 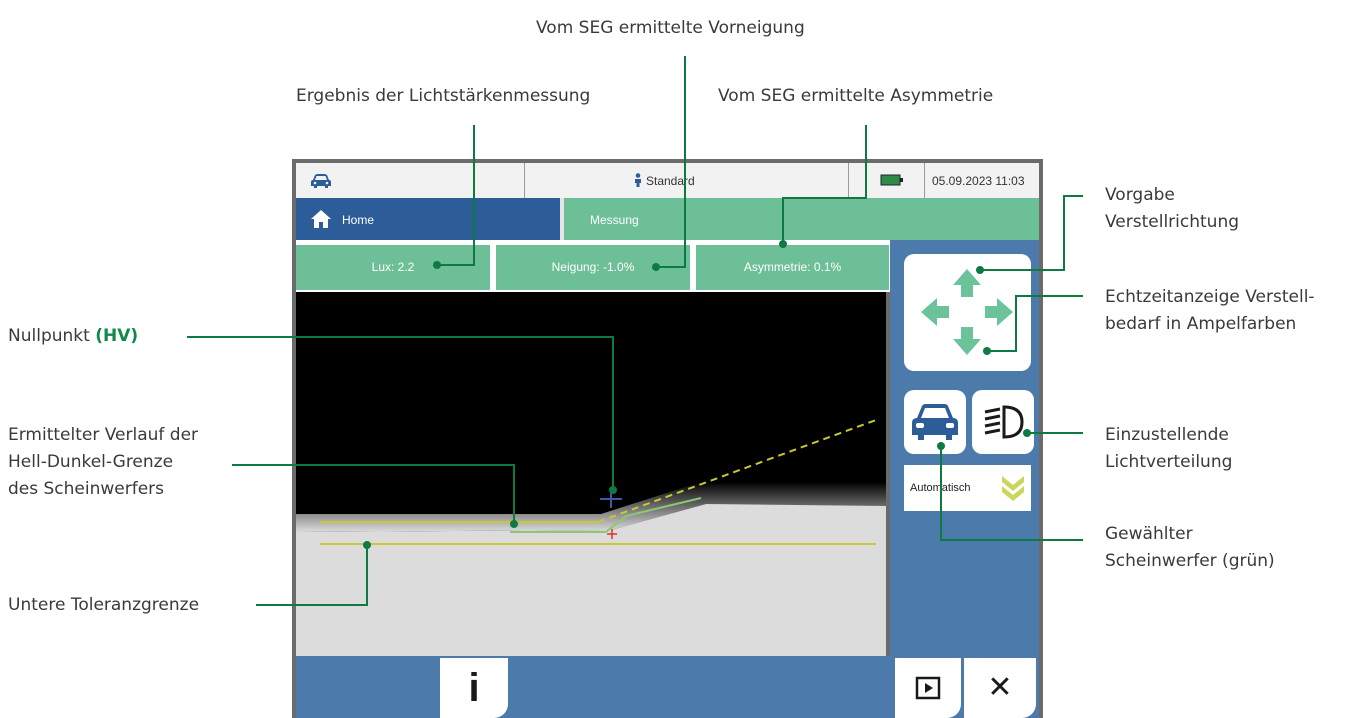 I want to click on annotation-vorgabe: Vorgabe Verstellrichtung, so click(x=1172, y=209).